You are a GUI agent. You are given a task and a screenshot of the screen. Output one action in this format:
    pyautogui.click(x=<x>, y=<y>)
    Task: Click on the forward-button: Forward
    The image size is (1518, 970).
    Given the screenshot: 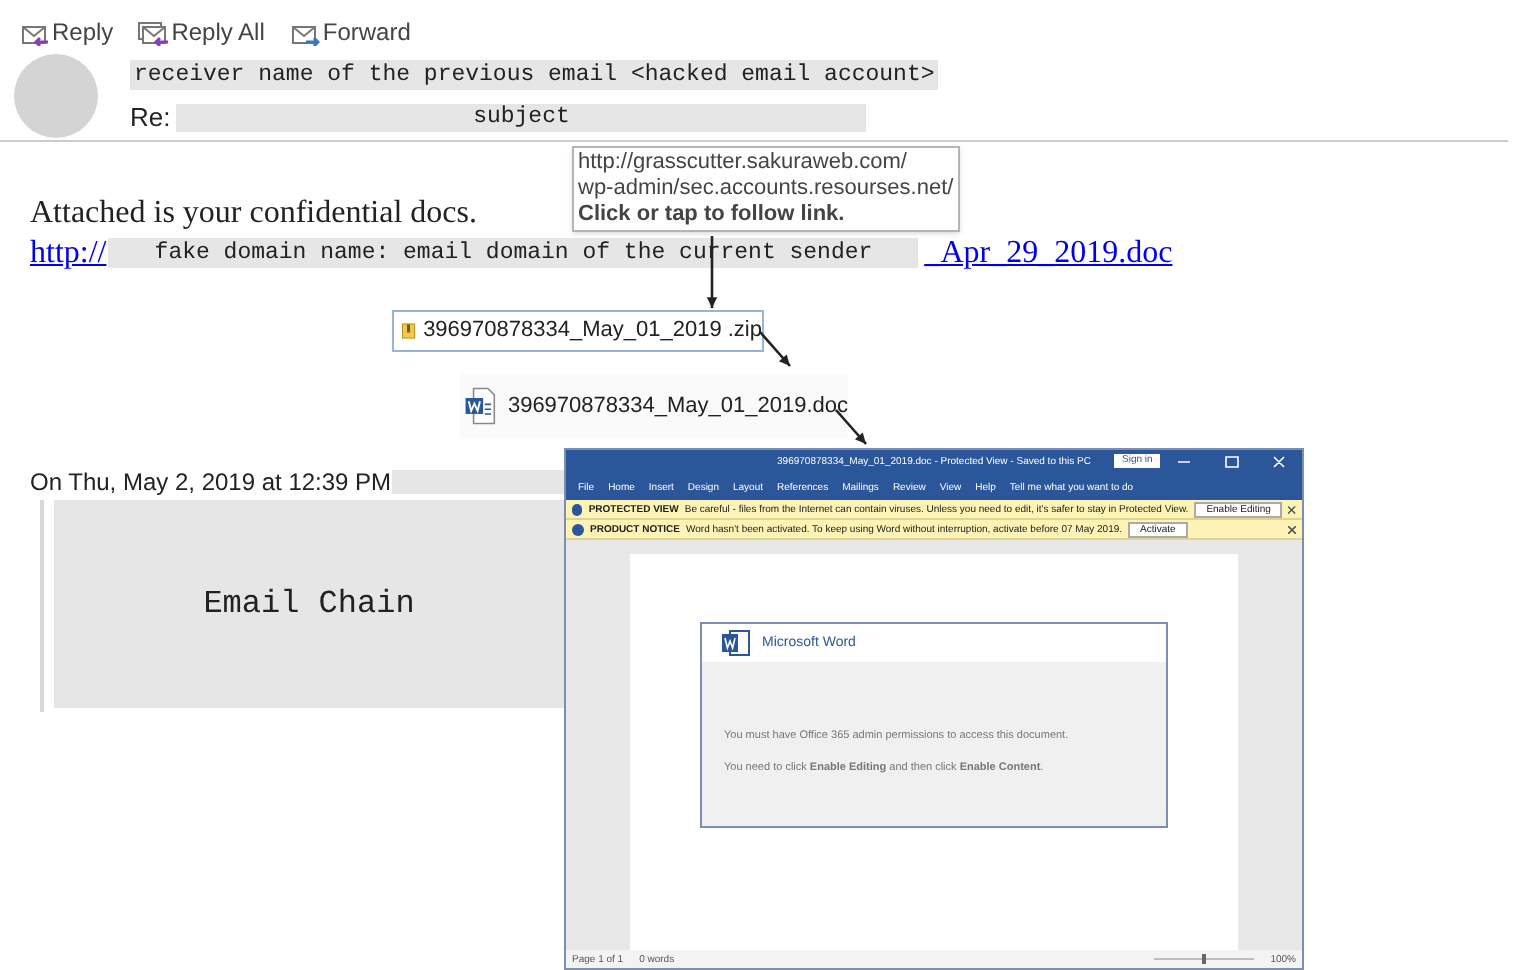 What is the action you would take?
    pyautogui.click(x=349, y=32)
    